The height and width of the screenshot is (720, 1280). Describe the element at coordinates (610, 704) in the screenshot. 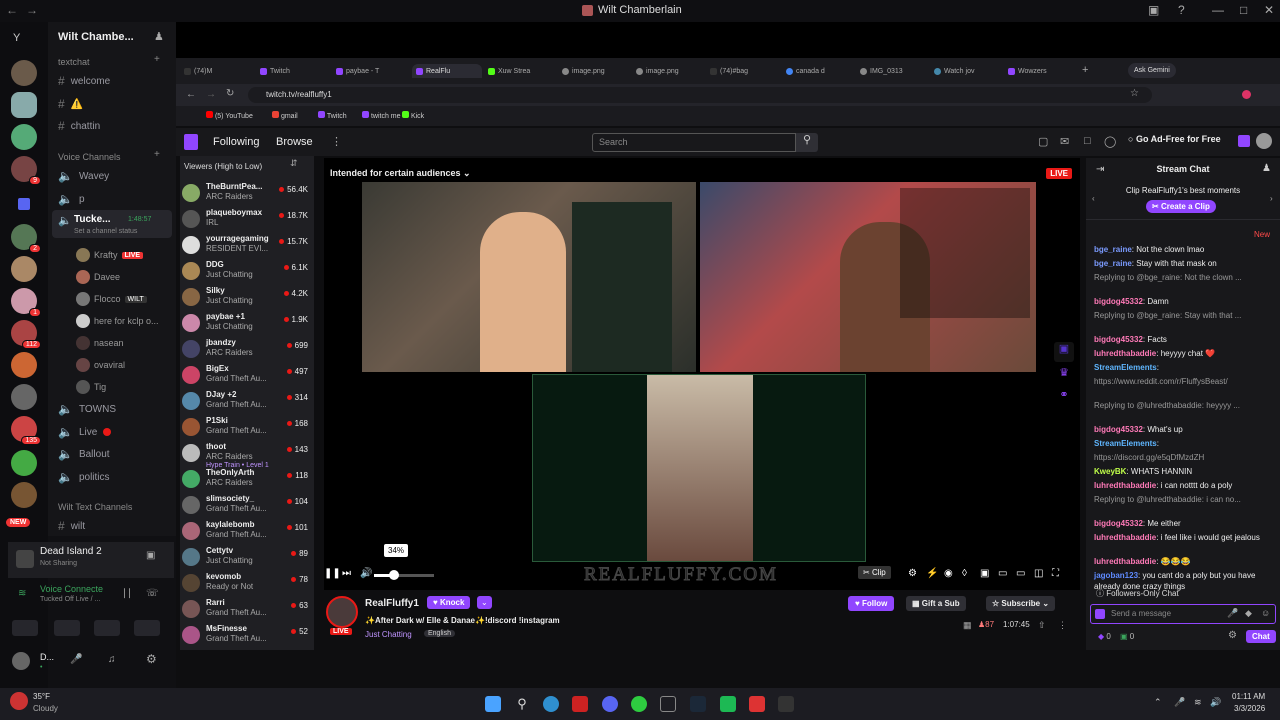

I see `discord-icon` at that location.